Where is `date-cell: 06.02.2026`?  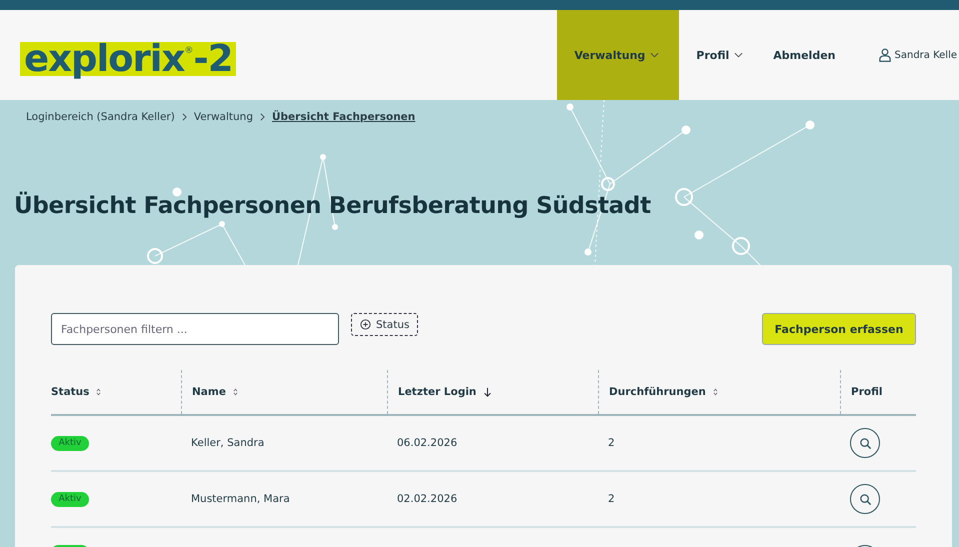 date-cell: 06.02.2026 is located at coordinates (427, 443).